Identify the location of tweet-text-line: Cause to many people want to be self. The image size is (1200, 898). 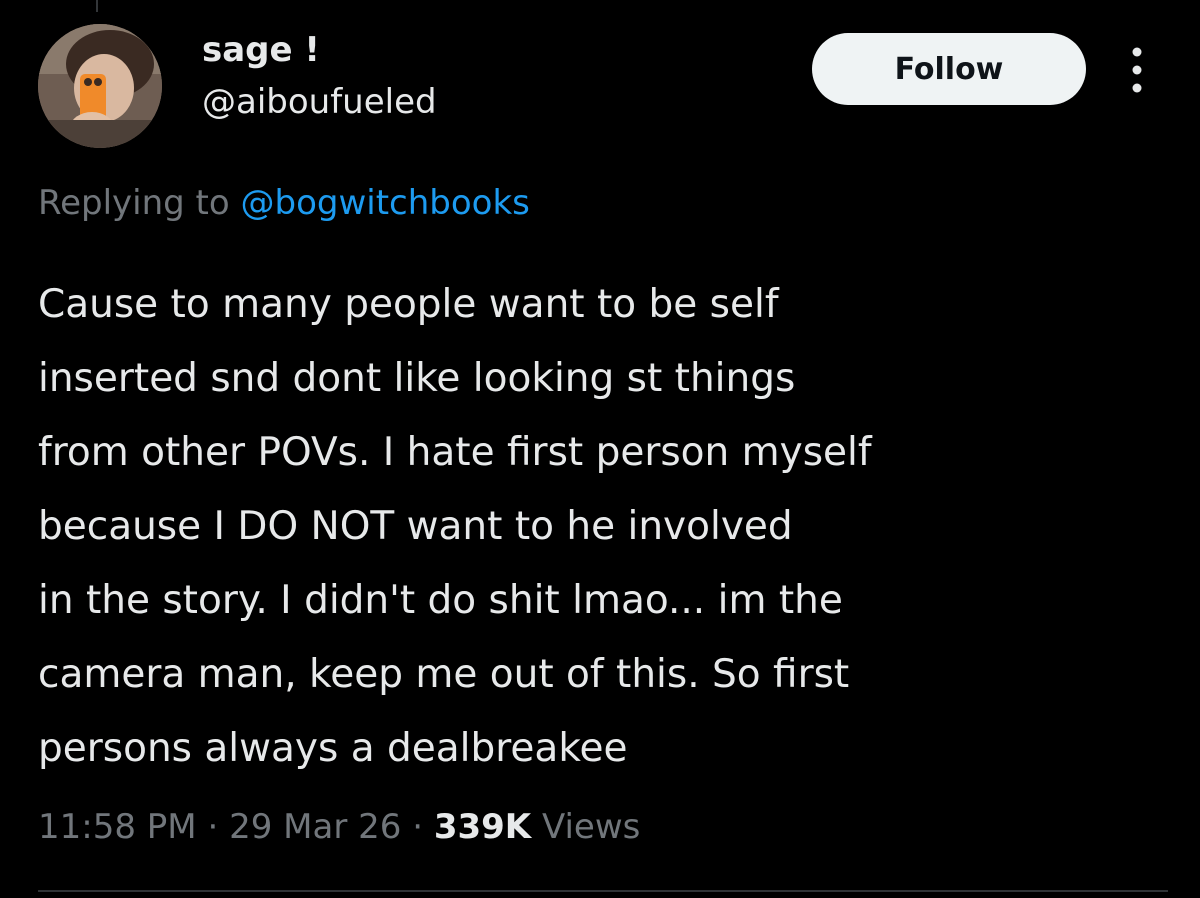
(408, 304).